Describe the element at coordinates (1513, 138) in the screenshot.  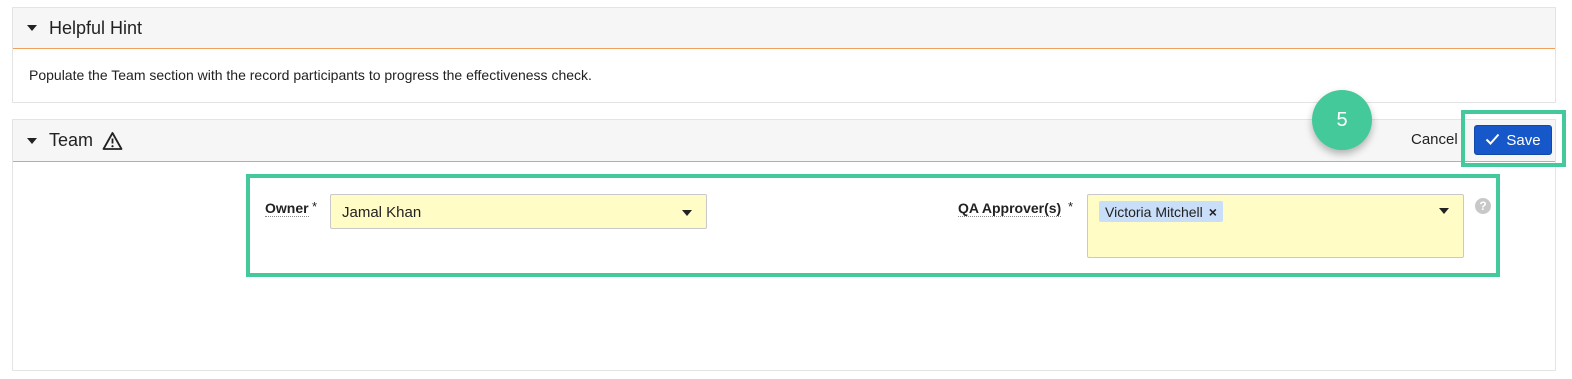
I see `save-highlight-frame` at that location.